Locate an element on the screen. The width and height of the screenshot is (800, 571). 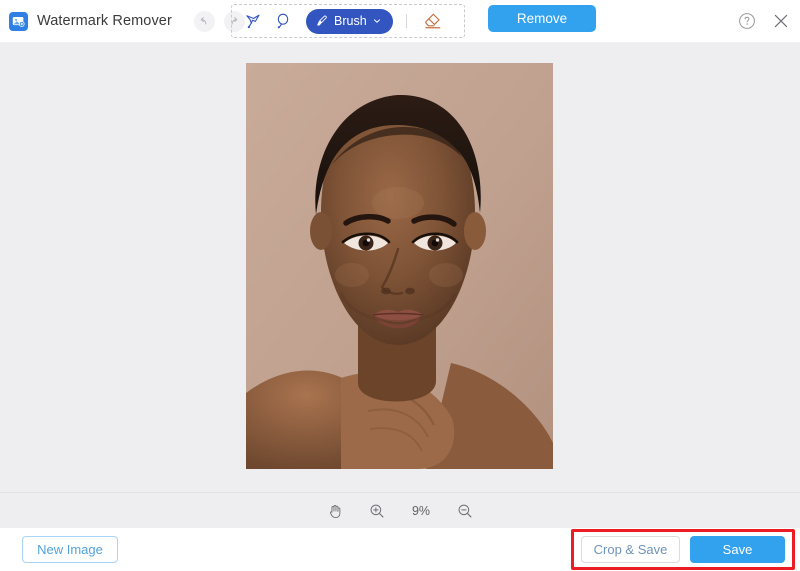
crop-and-save-button: Crop & Save is located at coordinates (630, 549).